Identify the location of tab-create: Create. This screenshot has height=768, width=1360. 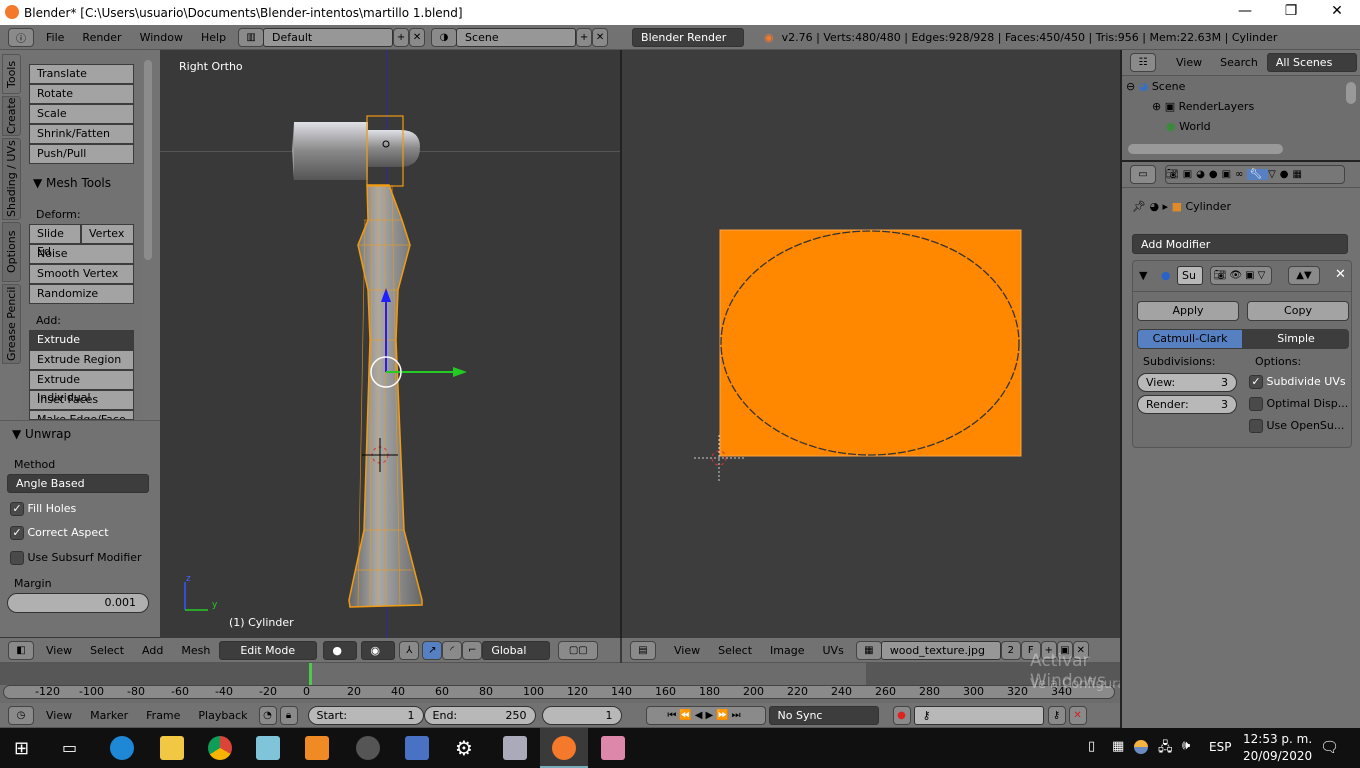
(11, 116).